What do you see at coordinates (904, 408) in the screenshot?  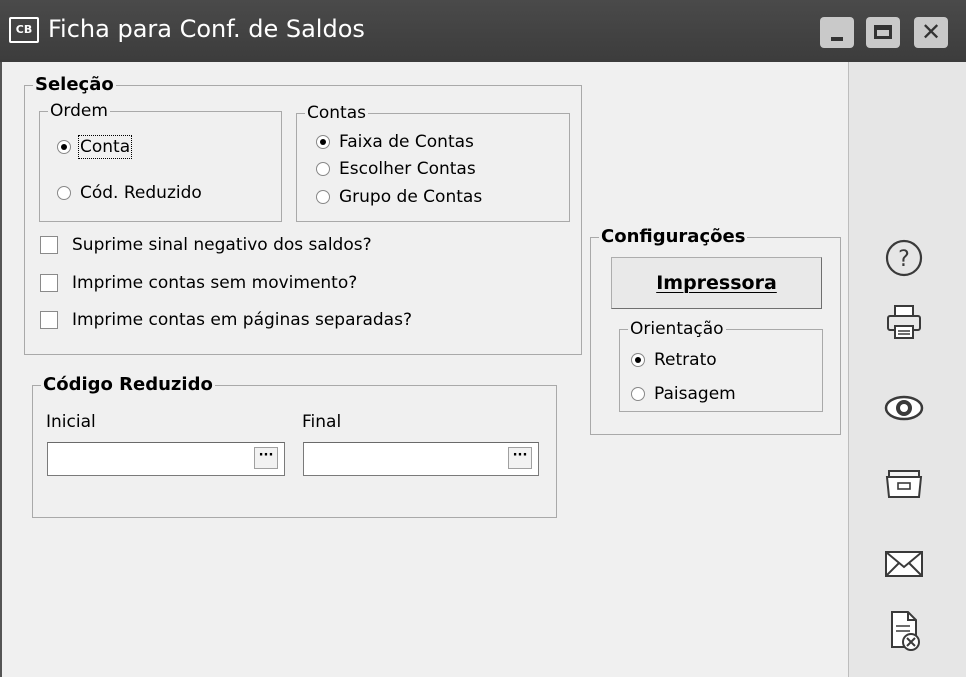 I see `preview-icon` at bounding box center [904, 408].